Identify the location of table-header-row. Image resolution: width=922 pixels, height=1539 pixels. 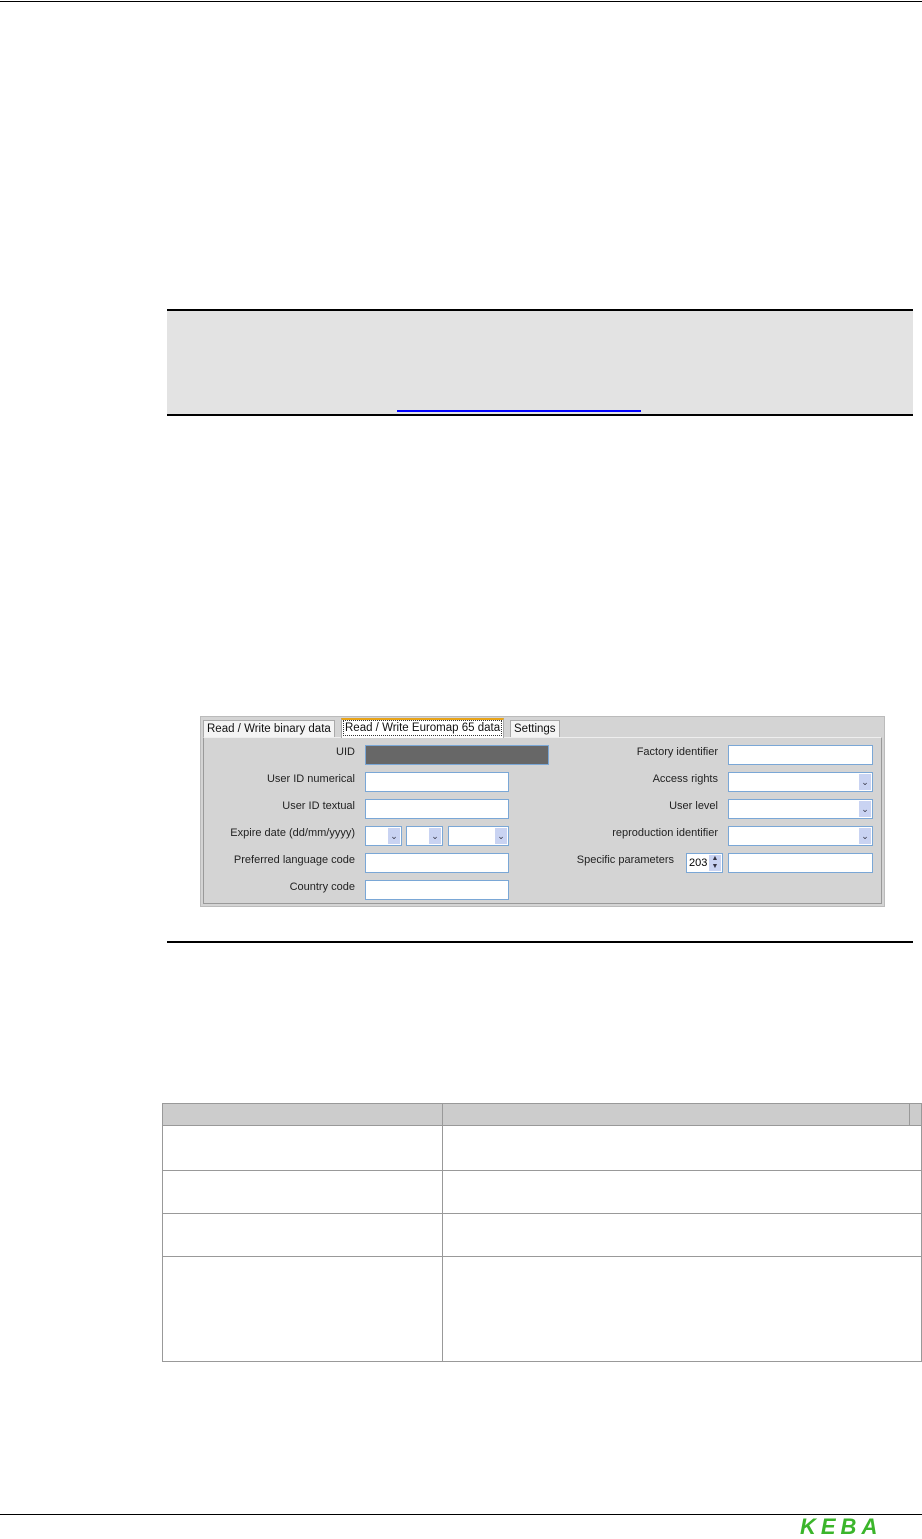
(542, 1114).